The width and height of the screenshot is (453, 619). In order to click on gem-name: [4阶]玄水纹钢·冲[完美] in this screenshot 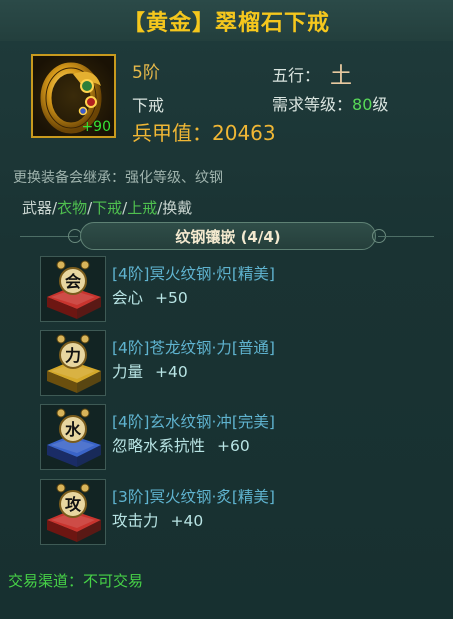, I will do `click(193, 422)`.